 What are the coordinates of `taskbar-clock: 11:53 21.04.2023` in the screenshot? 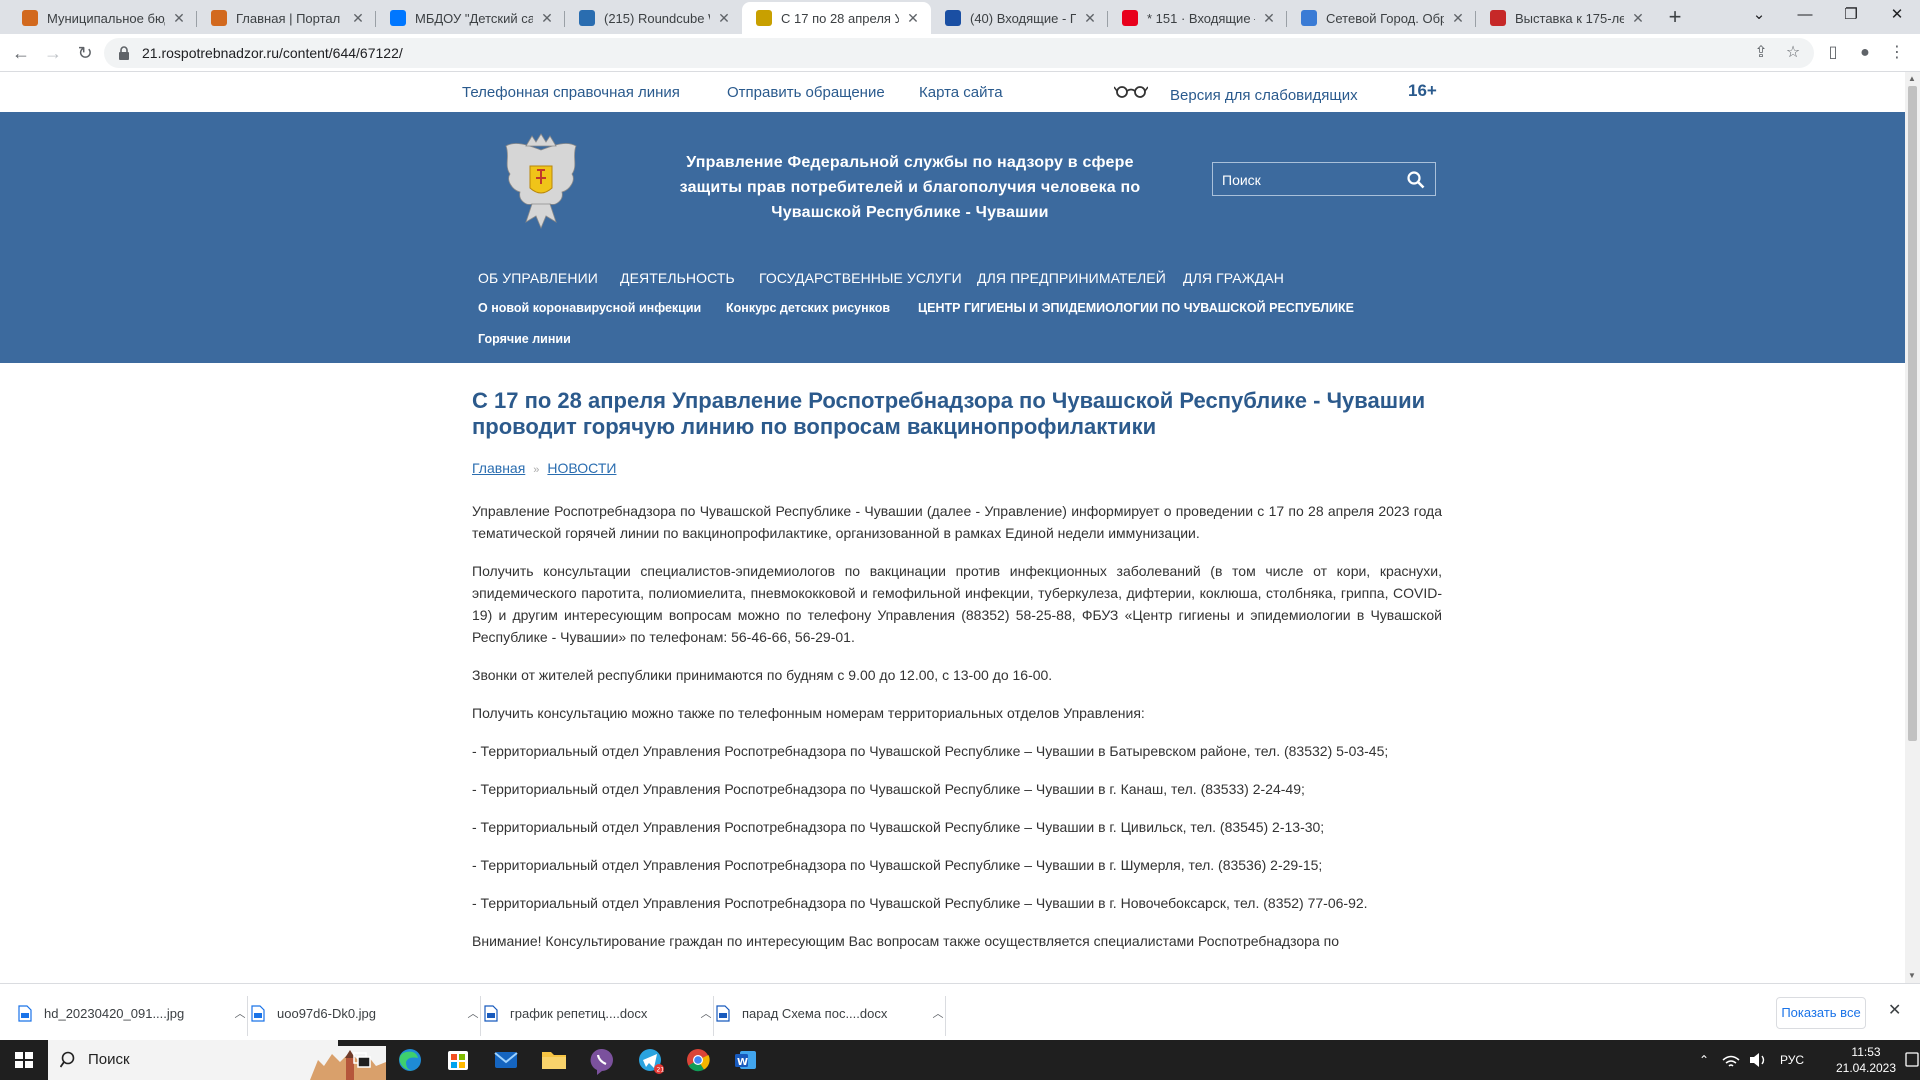 It's located at (1866, 1060).